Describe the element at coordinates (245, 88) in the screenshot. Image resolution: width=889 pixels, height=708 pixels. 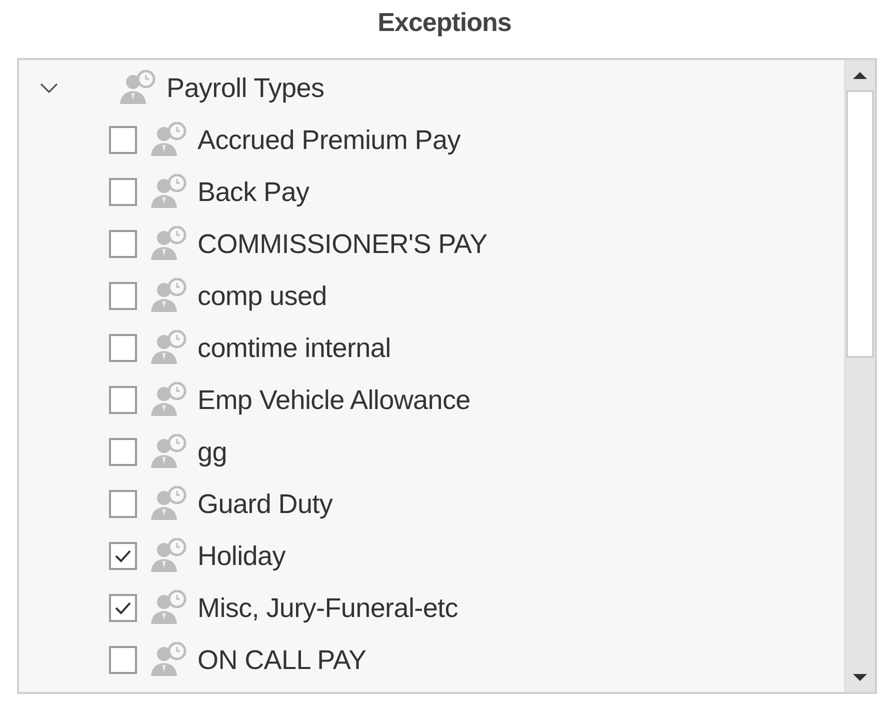
I see `tree-item: Payroll Types` at that location.